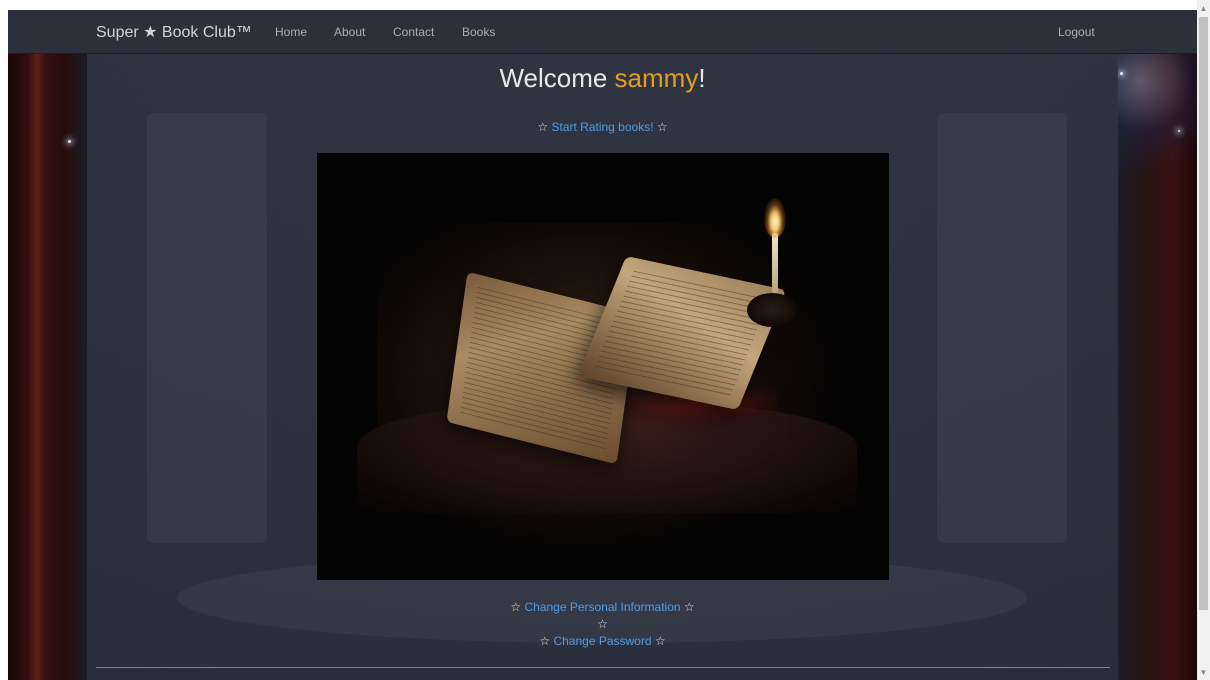 The image size is (1210, 680). What do you see at coordinates (1203, 313) in the screenshot?
I see `scroll-thumb` at bounding box center [1203, 313].